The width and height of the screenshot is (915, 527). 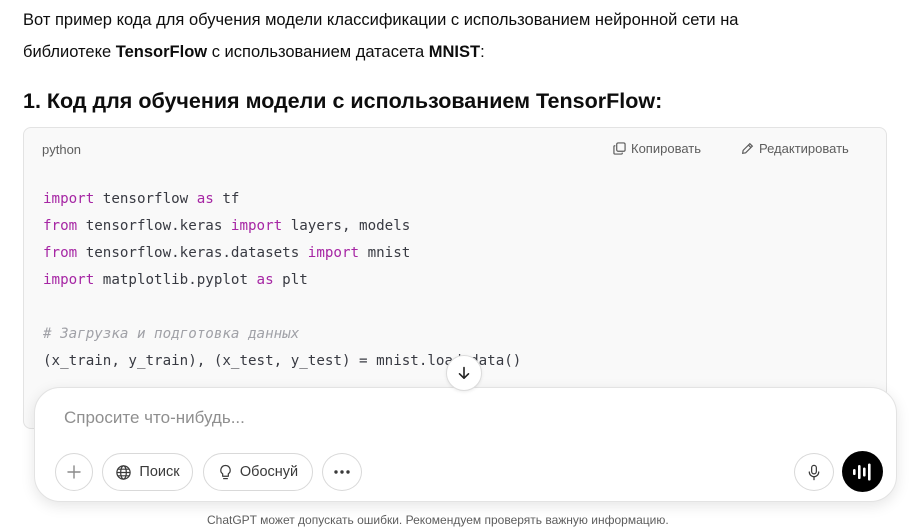 I want to click on more-tools-button, so click(x=342, y=472).